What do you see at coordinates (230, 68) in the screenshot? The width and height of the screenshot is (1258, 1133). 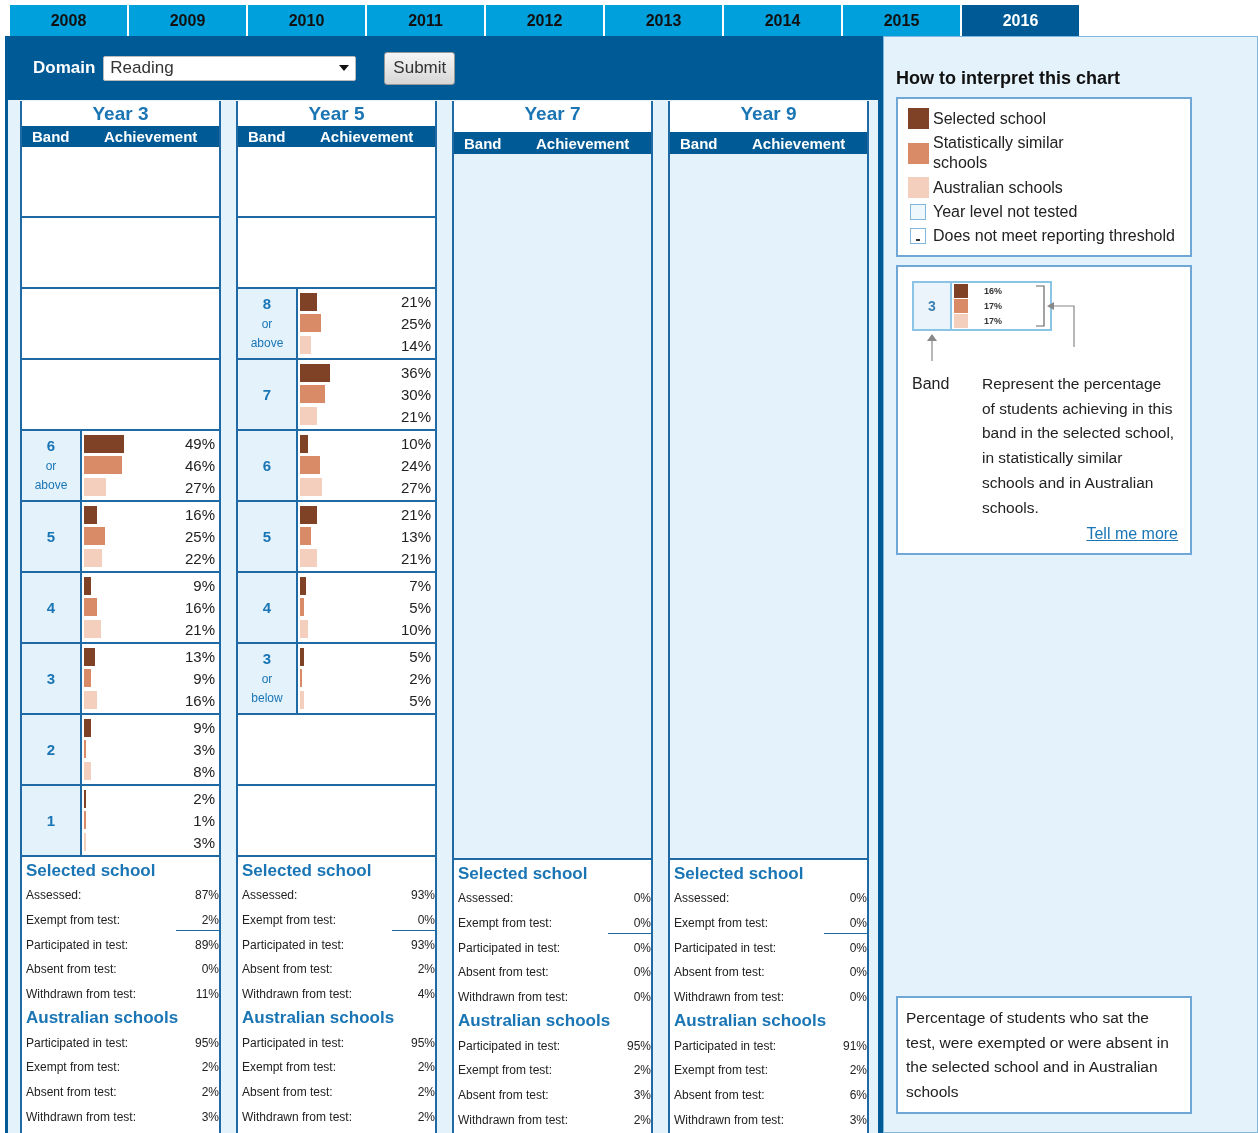 I see `domain-select: Reading` at bounding box center [230, 68].